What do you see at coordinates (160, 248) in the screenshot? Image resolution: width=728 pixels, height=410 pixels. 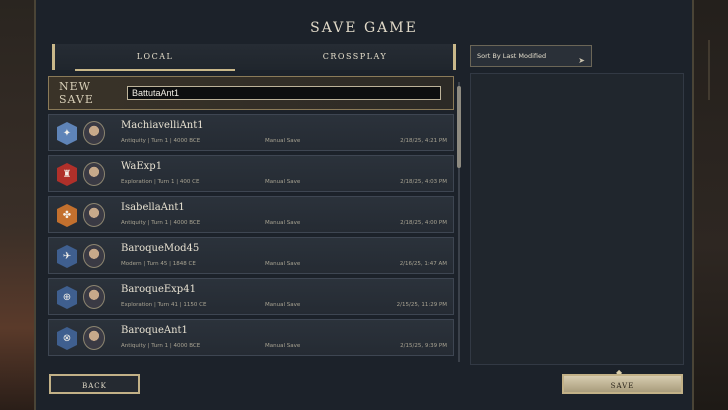 I see `save-name: BaroqueMod45` at bounding box center [160, 248].